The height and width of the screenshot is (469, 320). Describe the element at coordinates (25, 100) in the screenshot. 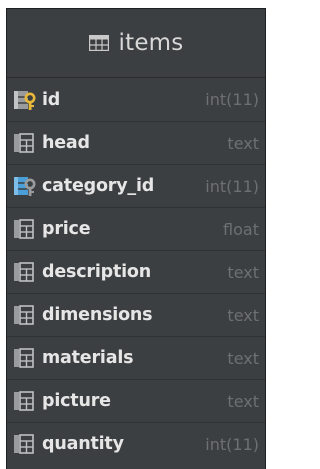

I see `primary-key-column-icon` at that location.